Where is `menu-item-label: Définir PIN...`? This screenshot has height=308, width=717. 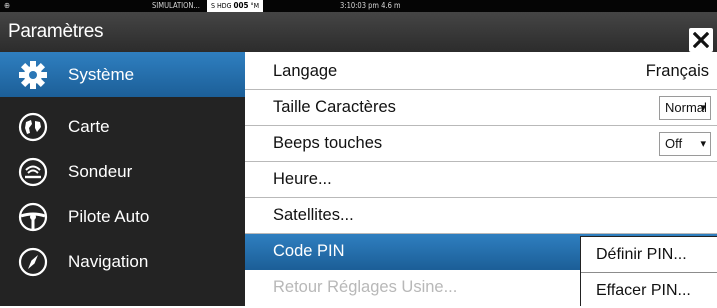 menu-item-label: Définir PIN... is located at coordinates (641, 254).